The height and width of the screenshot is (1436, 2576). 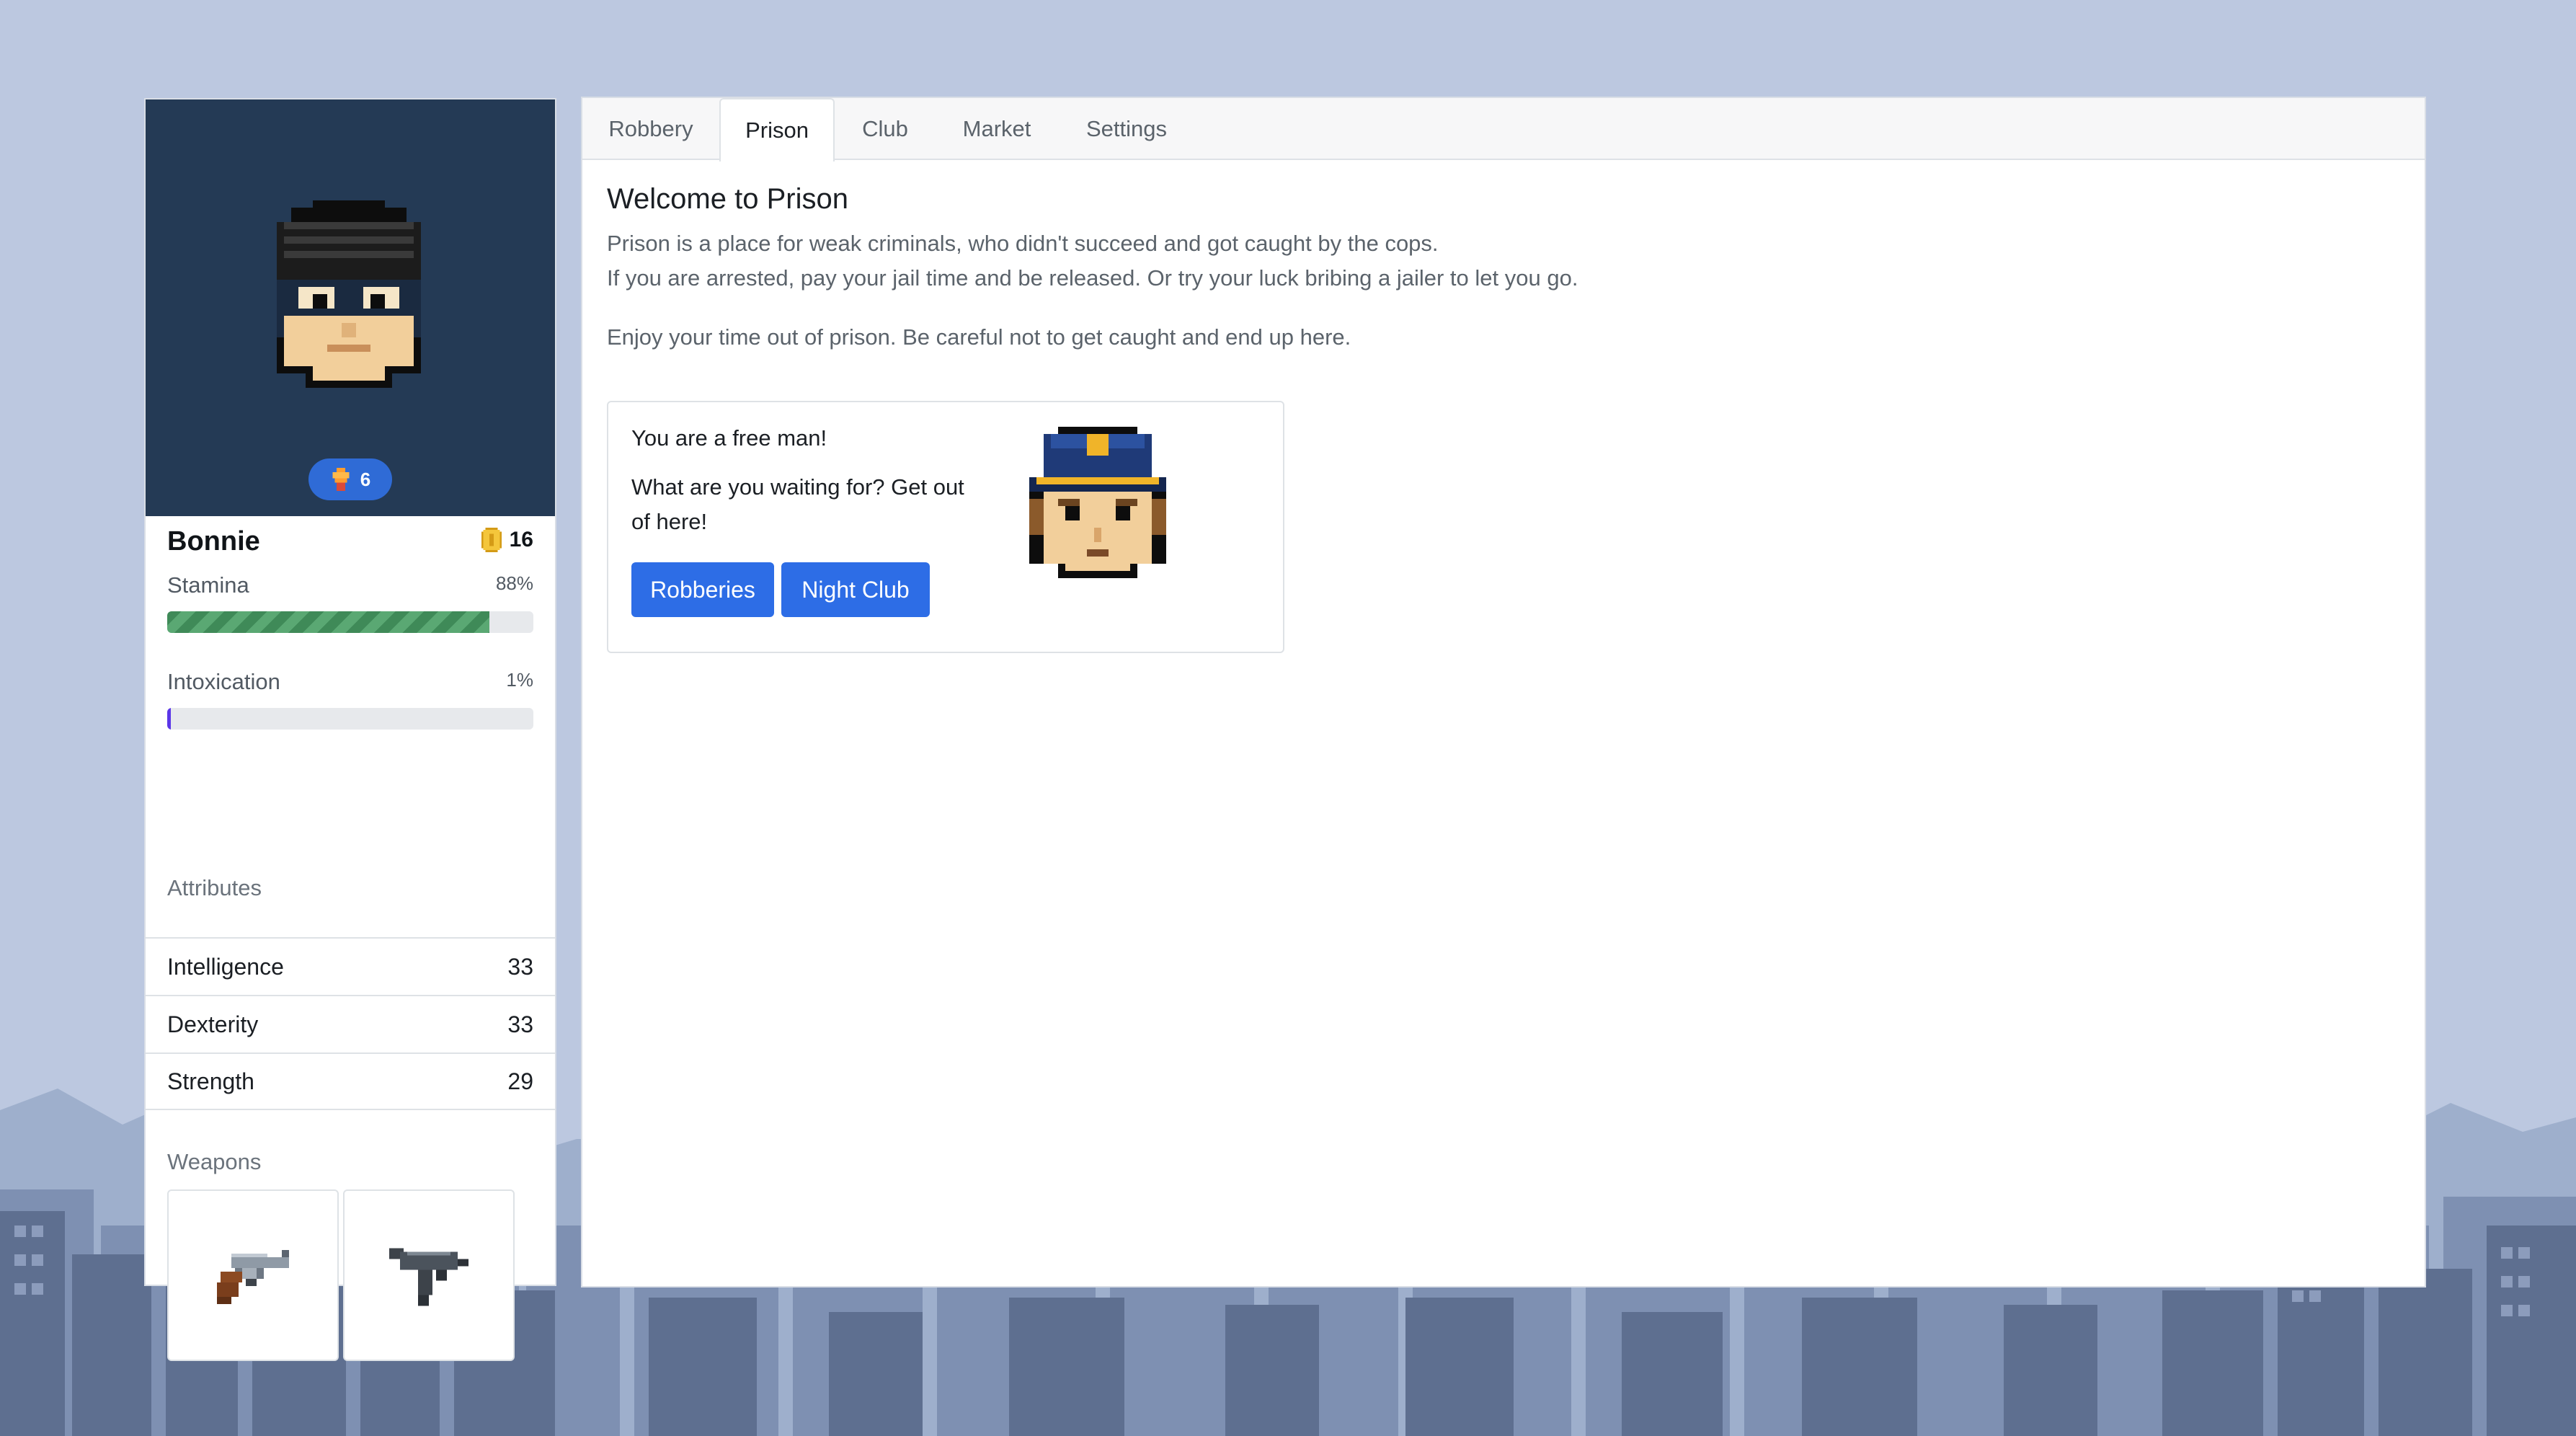 What do you see at coordinates (210, 1081) in the screenshot?
I see `attribute-name: Strength` at bounding box center [210, 1081].